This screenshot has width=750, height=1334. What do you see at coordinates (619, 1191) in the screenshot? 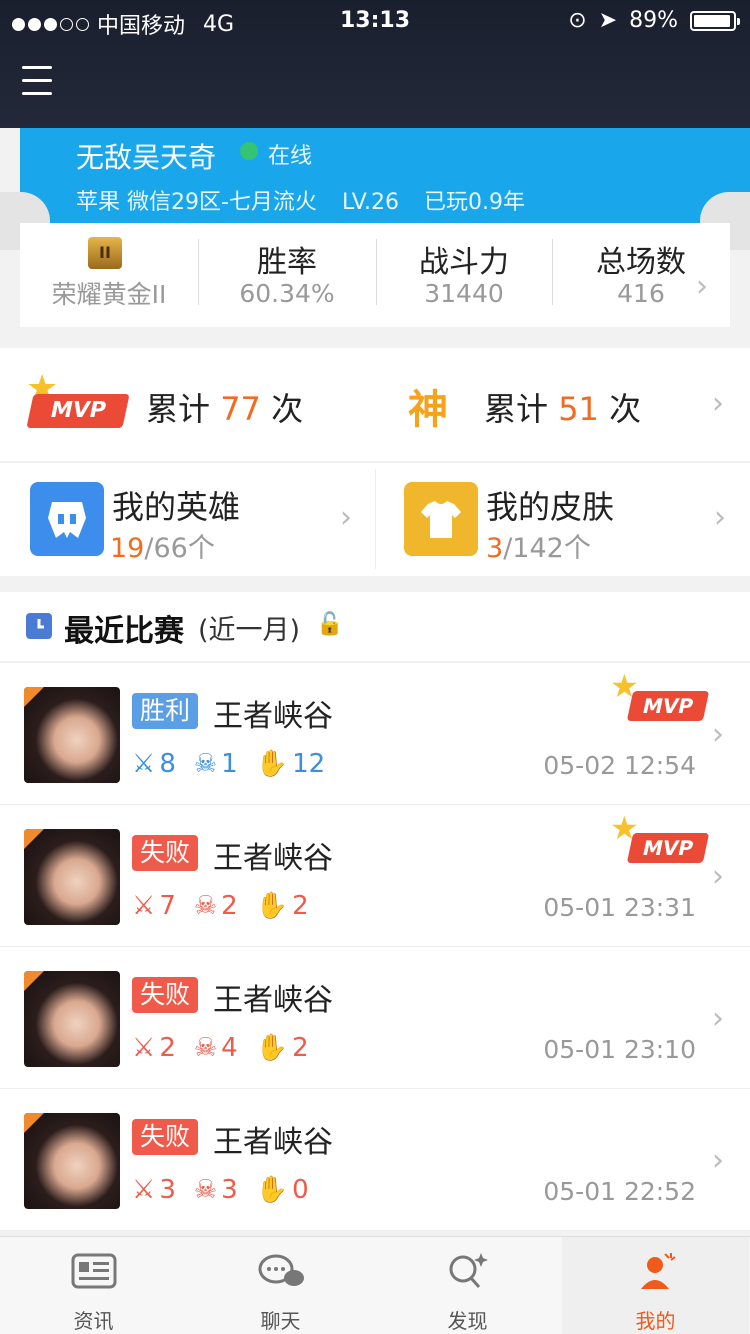
I see `match-time: 05-01 22:52` at bounding box center [619, 1191].